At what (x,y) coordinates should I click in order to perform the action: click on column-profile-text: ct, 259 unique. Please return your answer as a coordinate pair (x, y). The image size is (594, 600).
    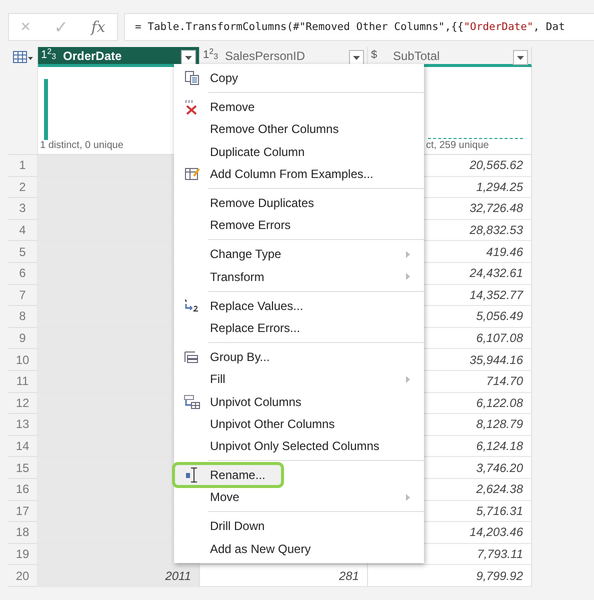
    Looking at the image, I should click on (457, 145).